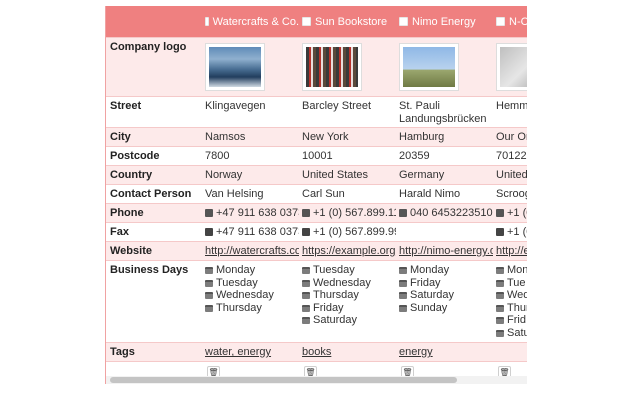  Describe the element at coordinates (446, 22) in the screenshot. I see `company-select-nimo-energy: Nimo Energy` at that location.